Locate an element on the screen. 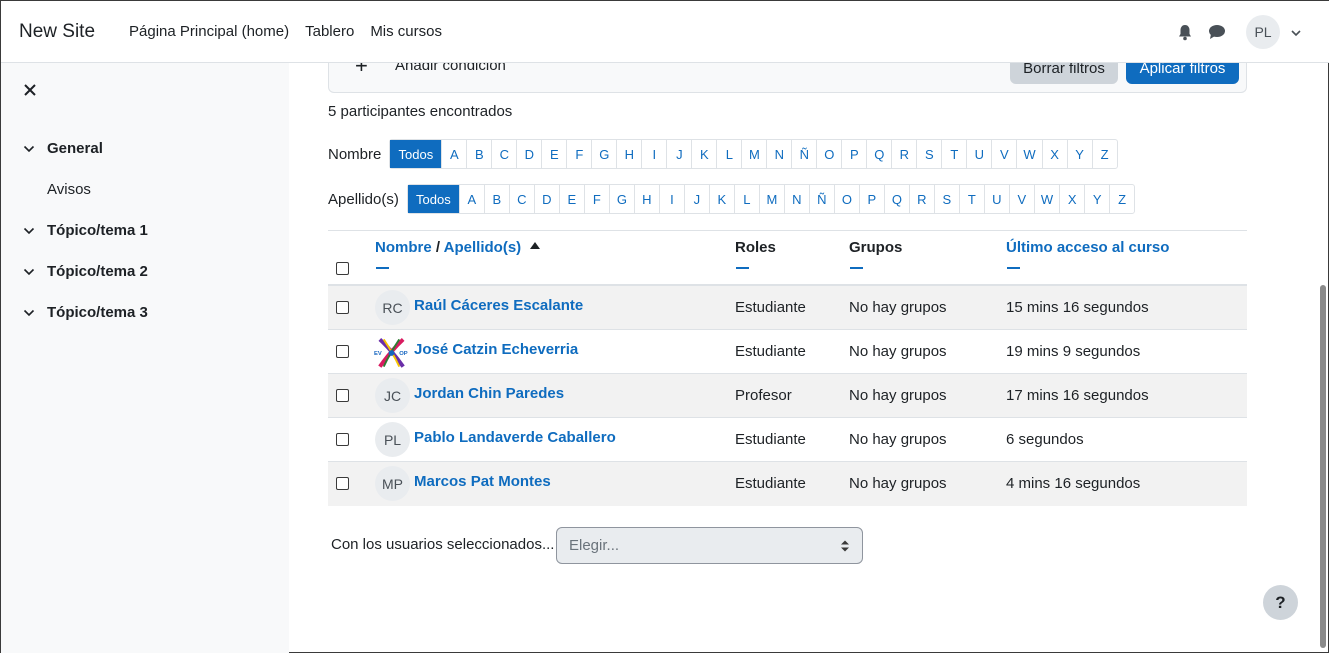 This screenshot has height=653, width=1329. last-name-initial-letter: W is located at coordinates (1046, 199).